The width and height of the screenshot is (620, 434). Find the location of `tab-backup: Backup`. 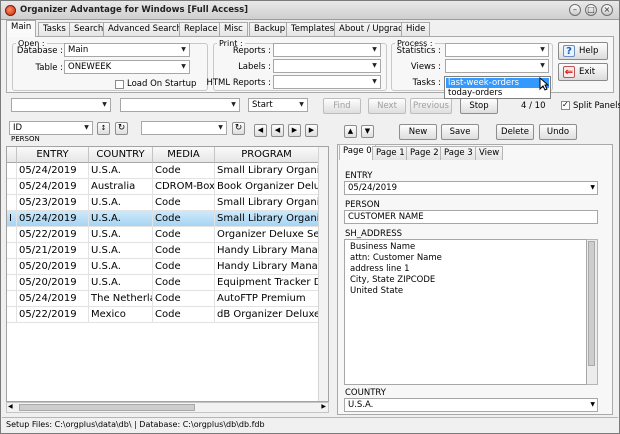

tab-backup: Backup is located at coordinates (270, 29).